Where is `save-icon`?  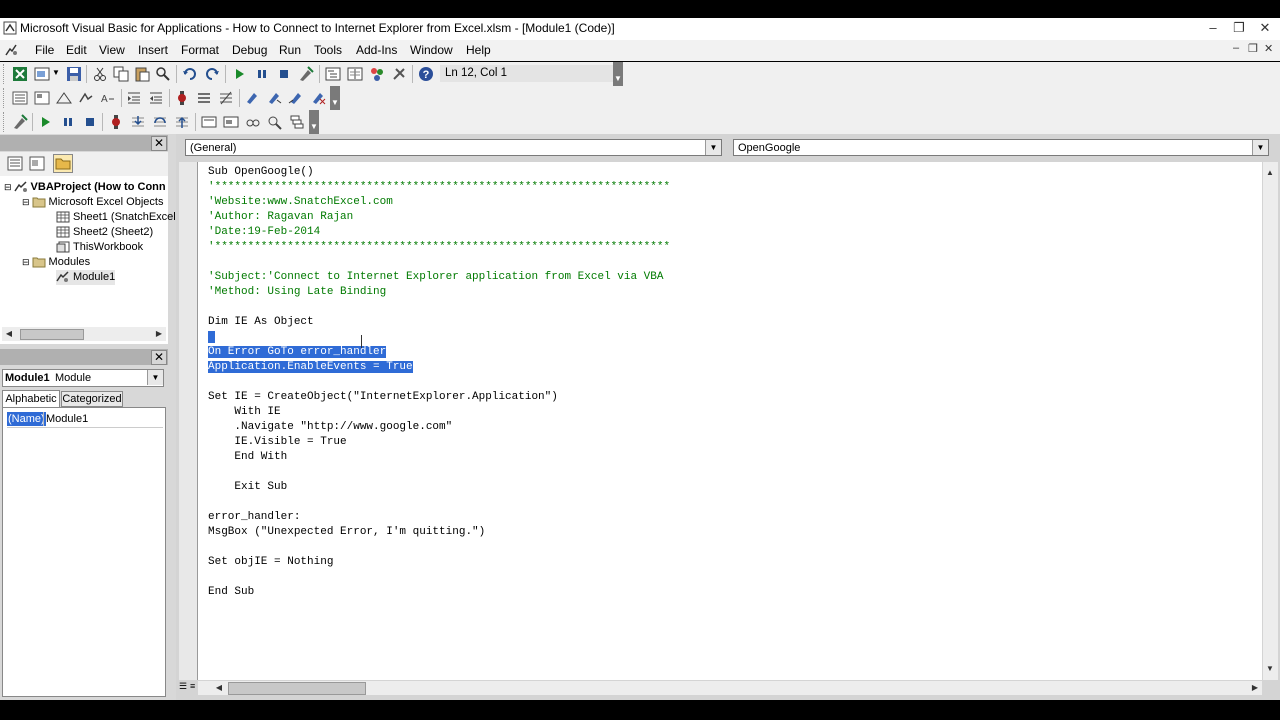 save-icon is located at coordinates (74, 74).